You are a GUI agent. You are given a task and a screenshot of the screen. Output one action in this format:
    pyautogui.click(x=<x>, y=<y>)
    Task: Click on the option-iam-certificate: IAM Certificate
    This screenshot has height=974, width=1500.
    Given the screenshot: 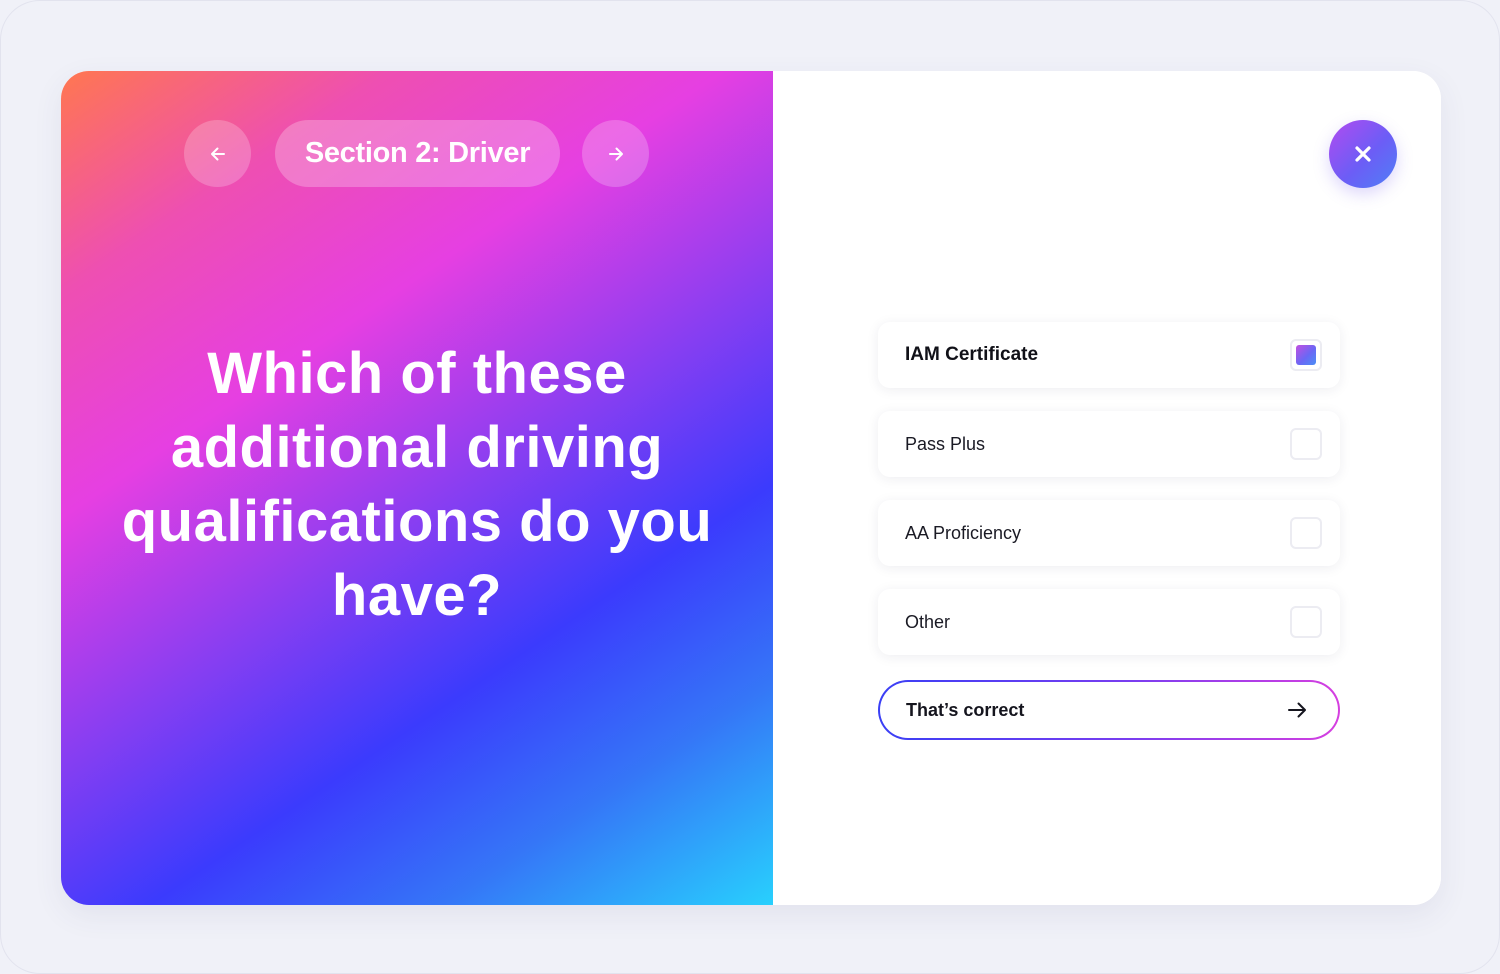 What is the action you would take?
    pyautogui.click(x=1109, y=355)
    